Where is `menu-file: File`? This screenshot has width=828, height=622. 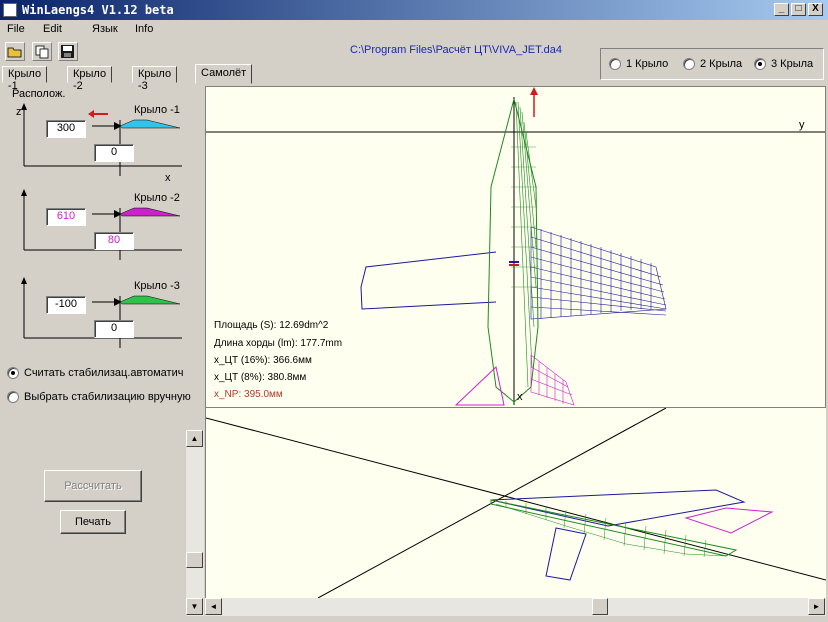
menu-file: File is located at coordinates (16, 29).